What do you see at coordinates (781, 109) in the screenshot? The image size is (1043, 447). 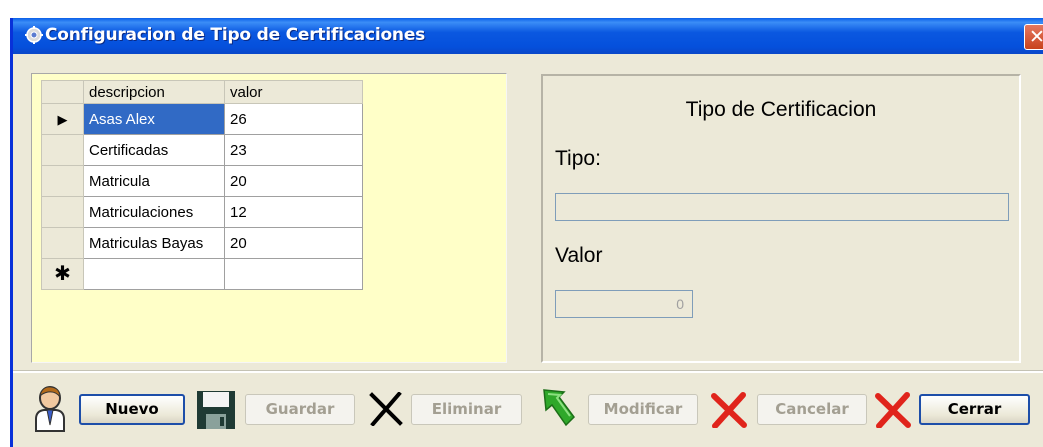 I see `panel-title: Tipo de Certificacion` at bounding box center [781, 109].